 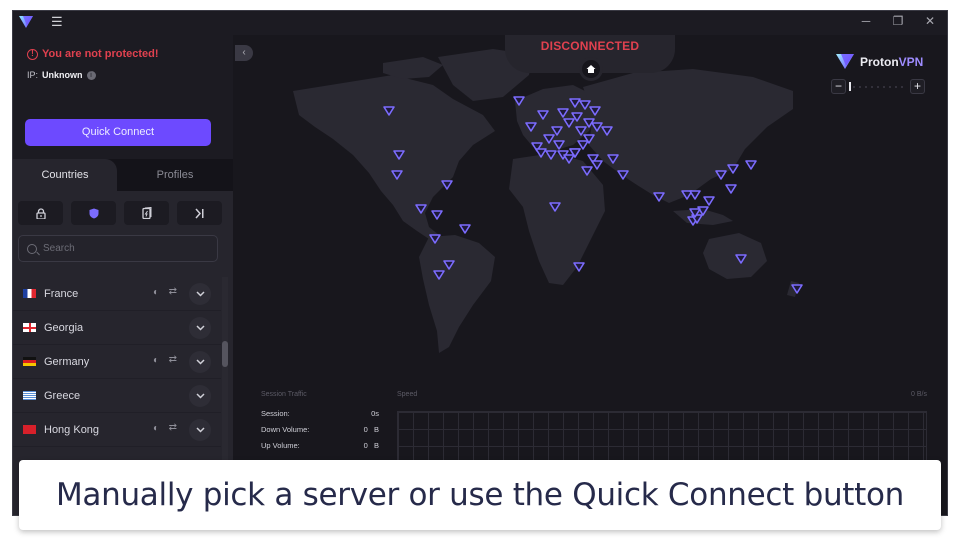 I want to click on home-icon, so click(x=591, y=69).